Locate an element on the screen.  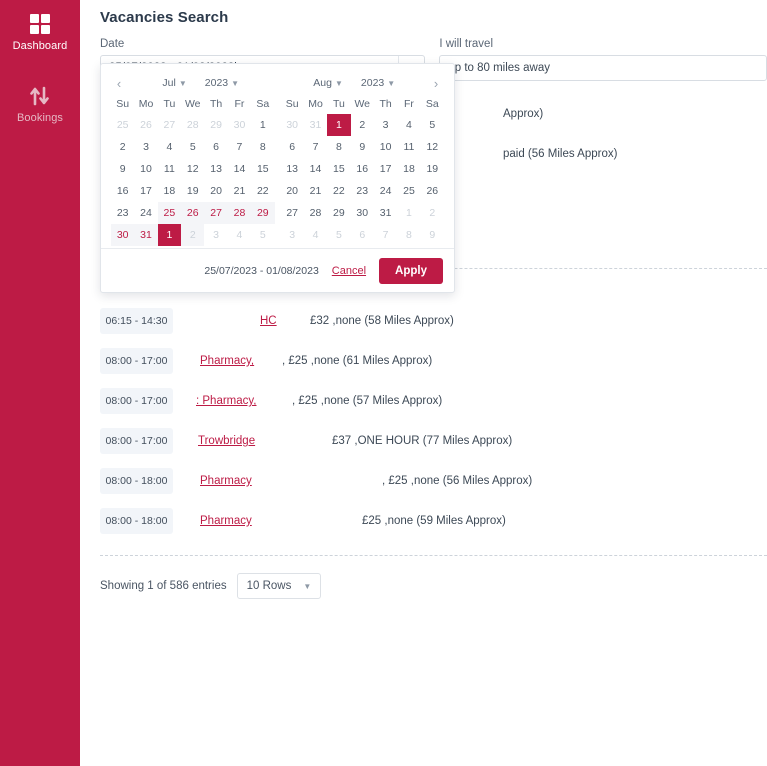
row-link: Trowbridge is located at coordinates (226, 441).